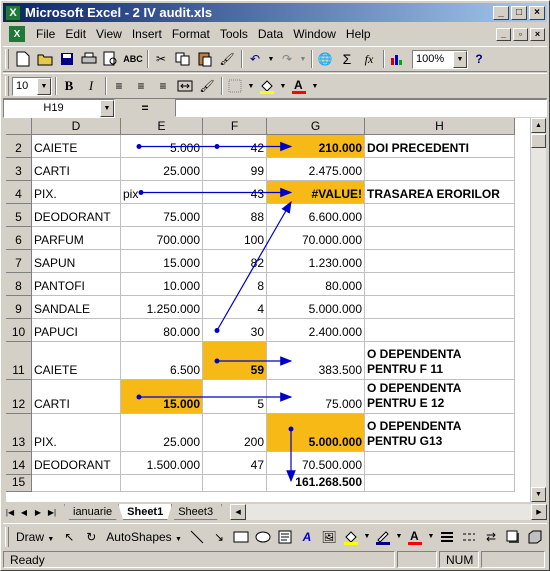 This screenshot has width=550, height=571. What do you see at coordinates (162, 330) in the screenshot?
I see `cell-e10: 80.000` at bounding box center [162, 330].